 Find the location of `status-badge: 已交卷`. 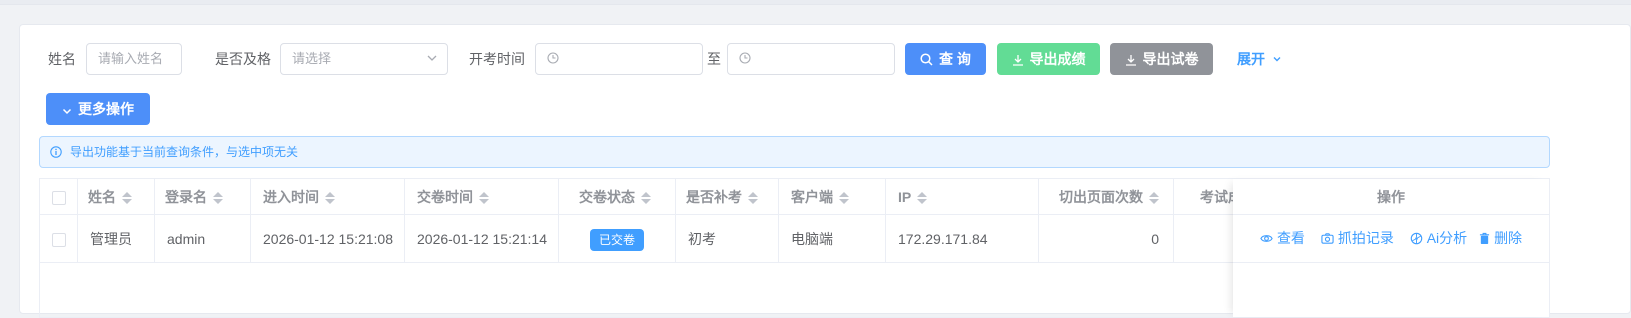

status-badge: 已交卷 is located at coordinates (616, 240).